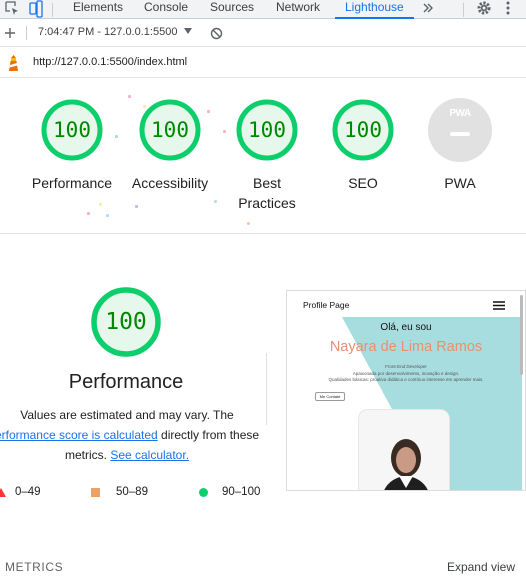  Describe the element at coordinates (132, 492) in the screenshot. I see `legend-average: 50–89` at that location.